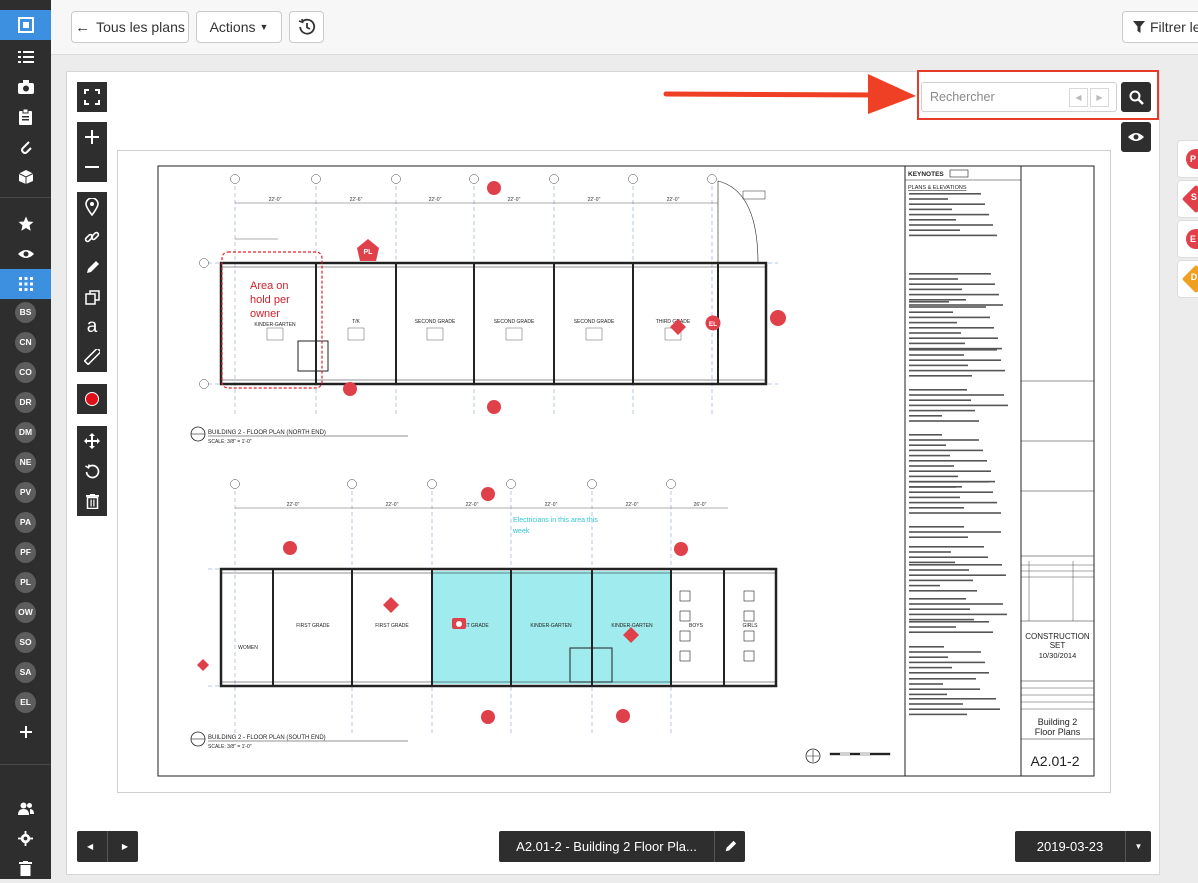 The height and width of the screenshot is (883, 1198). I want to click on sidebar-item-so: SO, so click(25, 642).